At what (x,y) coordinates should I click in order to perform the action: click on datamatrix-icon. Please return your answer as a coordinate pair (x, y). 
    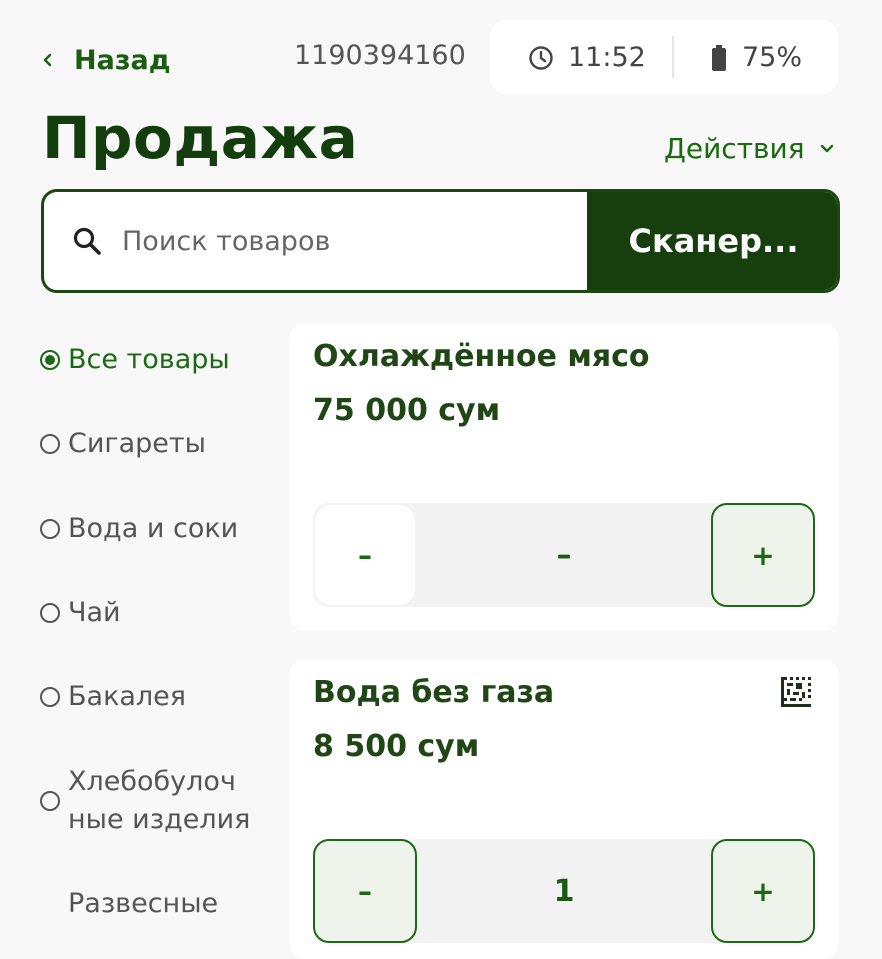
    Looking at the image, I should click on (796, 692).